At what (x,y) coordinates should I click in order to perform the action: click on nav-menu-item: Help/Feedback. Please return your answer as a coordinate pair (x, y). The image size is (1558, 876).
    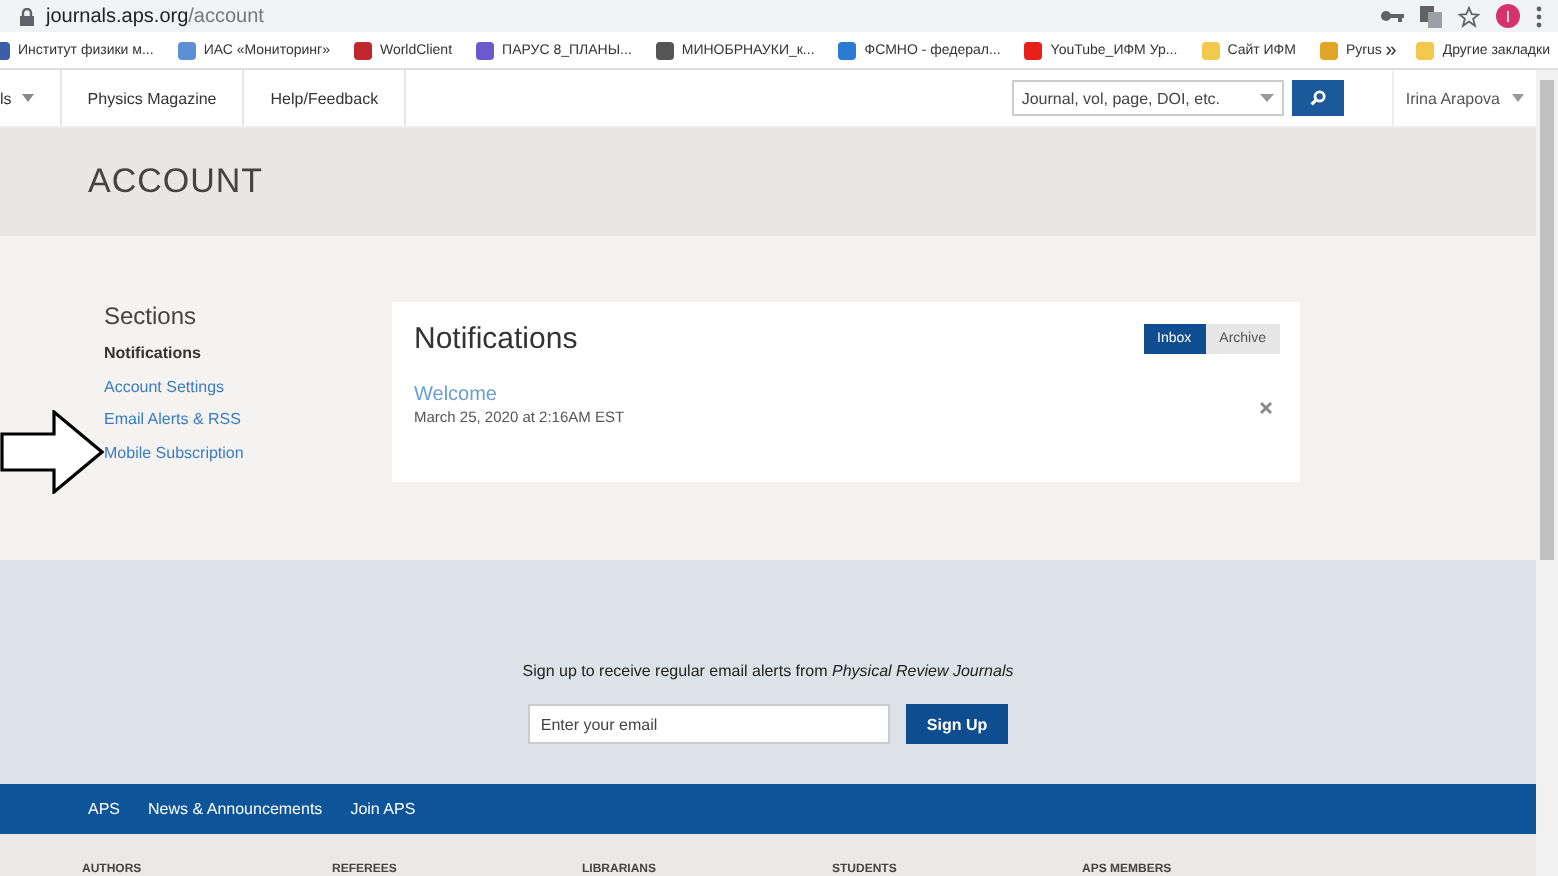
    Looking at the image, I should click on (325, 98).